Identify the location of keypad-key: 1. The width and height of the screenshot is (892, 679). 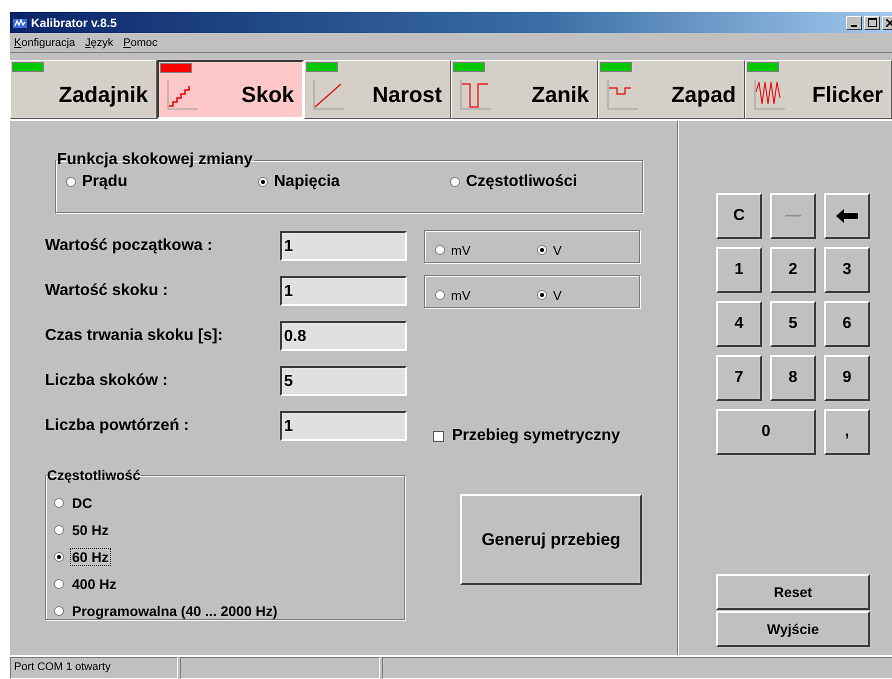
(739, 270).